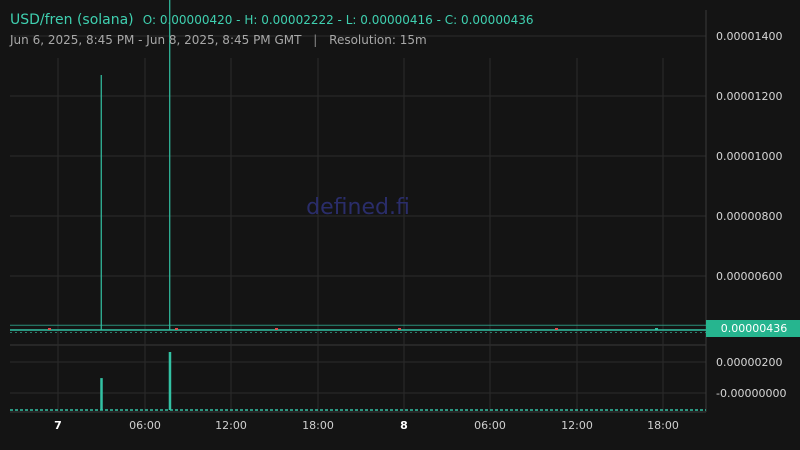 This screenshot has height=450, width=800. I want to click on y-tick-label: 0.00001000, so click(749, 156).